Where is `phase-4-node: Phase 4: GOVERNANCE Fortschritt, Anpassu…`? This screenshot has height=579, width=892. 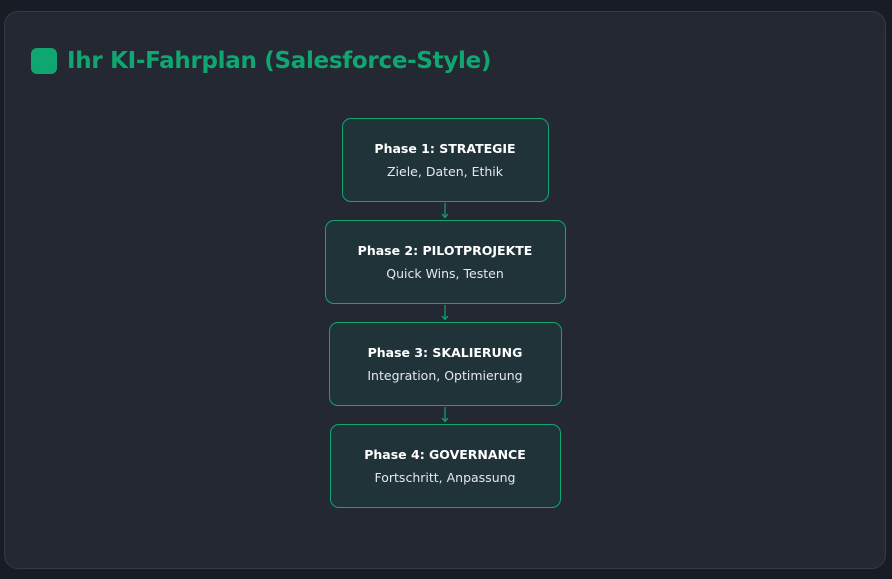 phase-4-node: Phase 4: GOVERNANCE Fortschritt, Anpassu… is located at coordinates (445, 466).